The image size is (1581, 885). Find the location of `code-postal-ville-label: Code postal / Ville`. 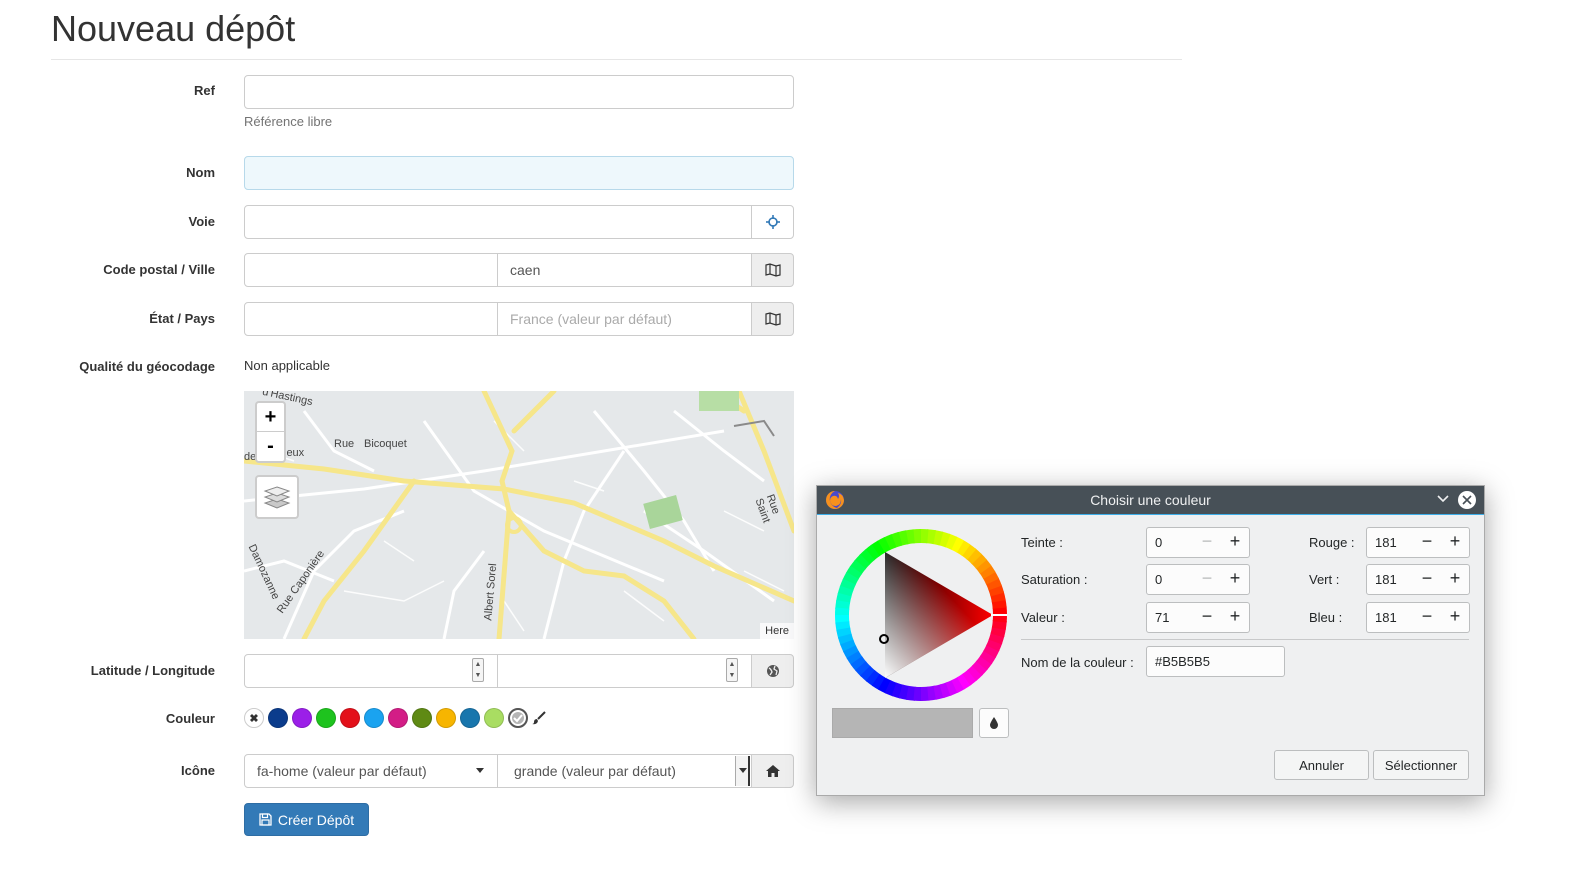

code-postal-ville-label: Code postal / Ville is located at coordinates (159, 269).